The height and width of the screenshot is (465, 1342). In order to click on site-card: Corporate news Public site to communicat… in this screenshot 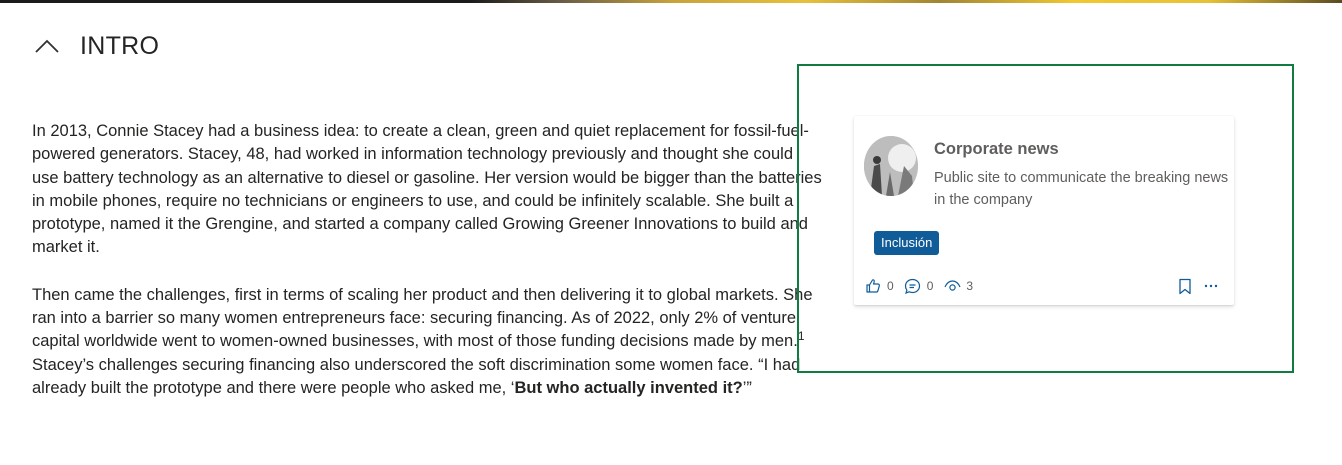, I will do `click(1044, 210)`.